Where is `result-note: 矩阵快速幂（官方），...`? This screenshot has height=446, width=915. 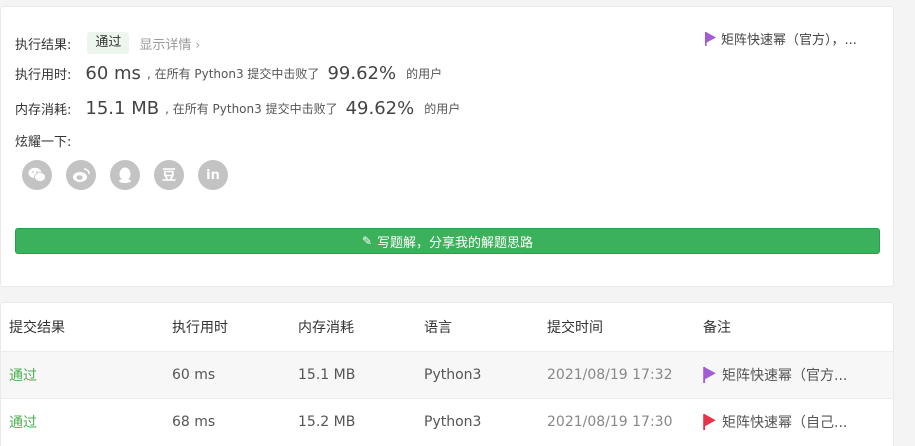 result-note: 矩阵快速幂（官方），... is located at coordinates (781, 38).